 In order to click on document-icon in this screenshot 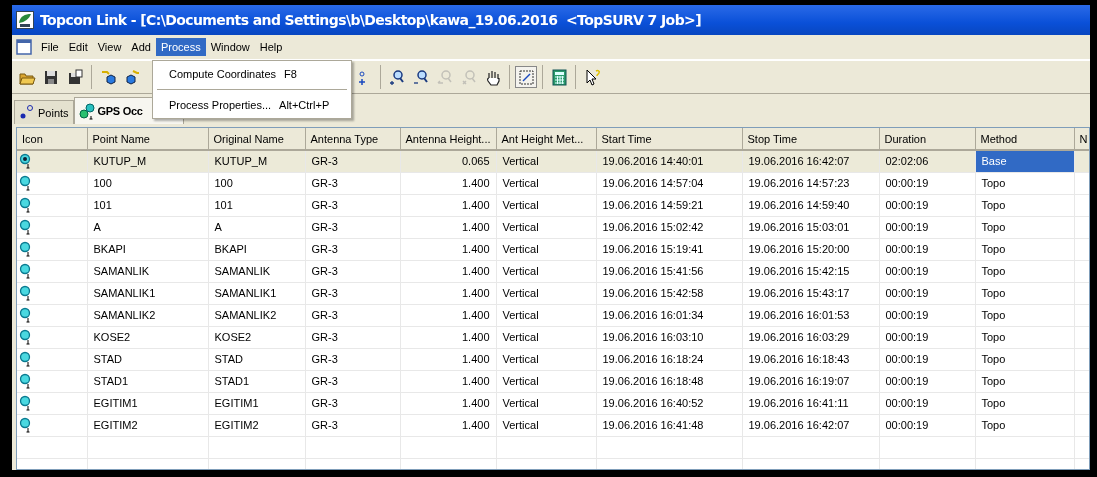, I will do `click(24, 47)`.